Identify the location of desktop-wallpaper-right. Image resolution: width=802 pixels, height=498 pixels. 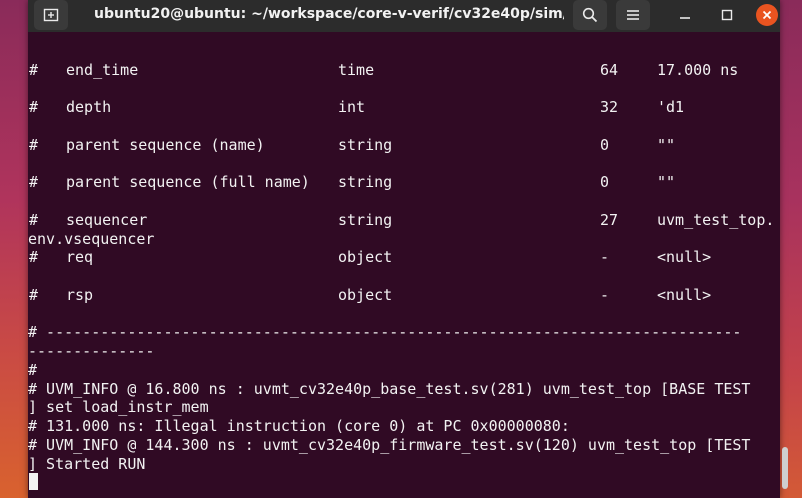
(791, 249).